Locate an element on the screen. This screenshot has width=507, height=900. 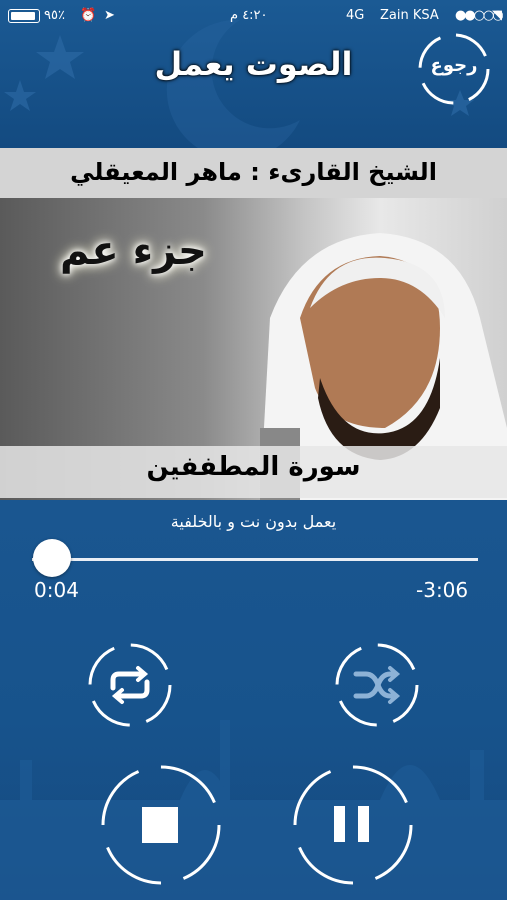
back-button-label: رجوع is located at coordinates (454, 65).